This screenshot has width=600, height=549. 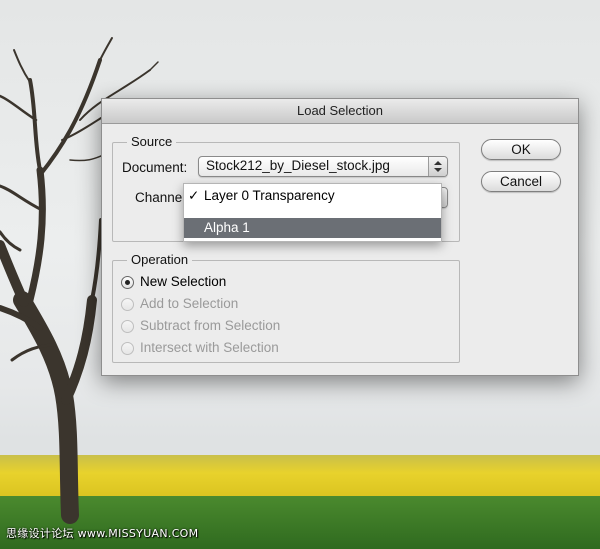 I want to click on grass-field, so click(x=300, y=522).